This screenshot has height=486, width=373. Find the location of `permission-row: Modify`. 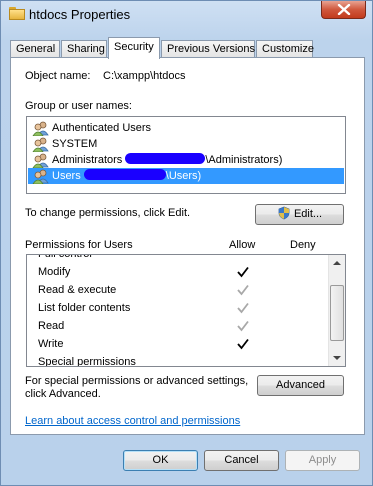

permission-row: Modify is located at coordinates (178, 272).